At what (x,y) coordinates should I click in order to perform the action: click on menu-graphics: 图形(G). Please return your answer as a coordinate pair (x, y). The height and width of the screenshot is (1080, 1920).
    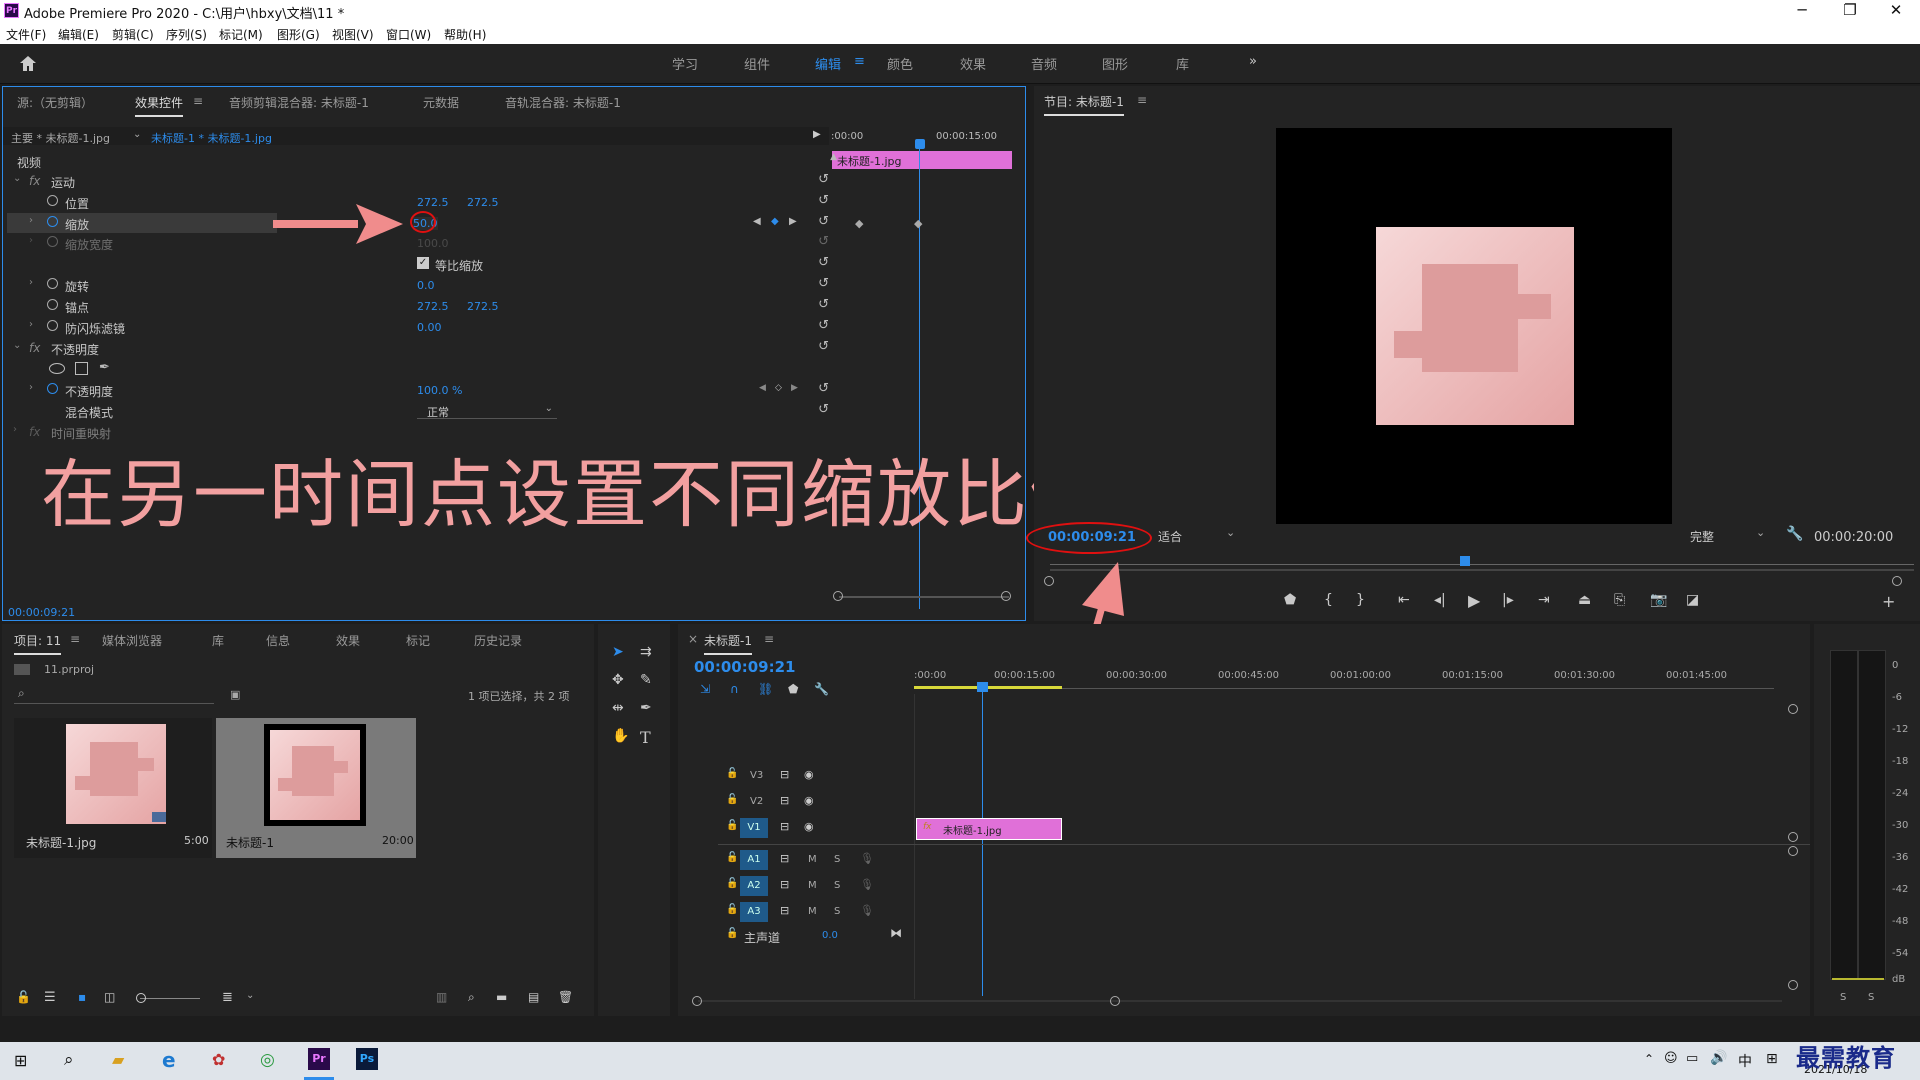
    Looking at the image, I should click on (298, 34).